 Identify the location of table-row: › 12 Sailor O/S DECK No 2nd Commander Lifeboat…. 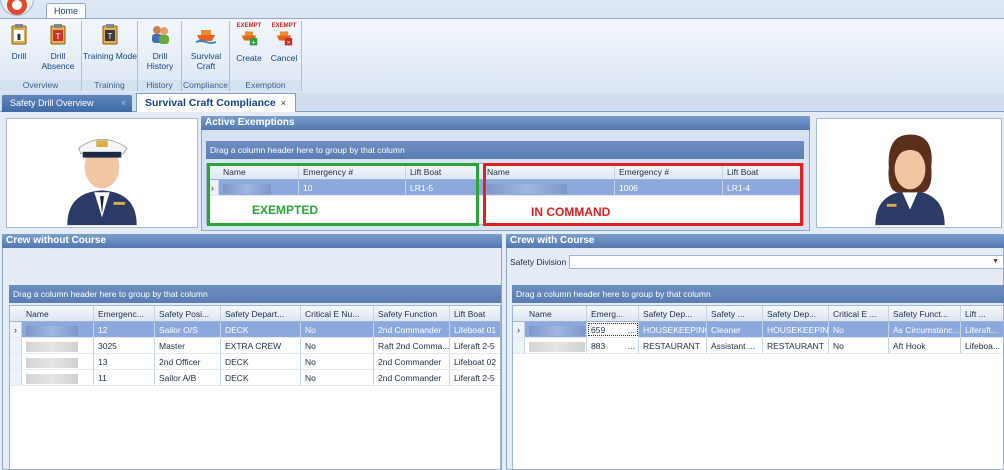
(255, 330).